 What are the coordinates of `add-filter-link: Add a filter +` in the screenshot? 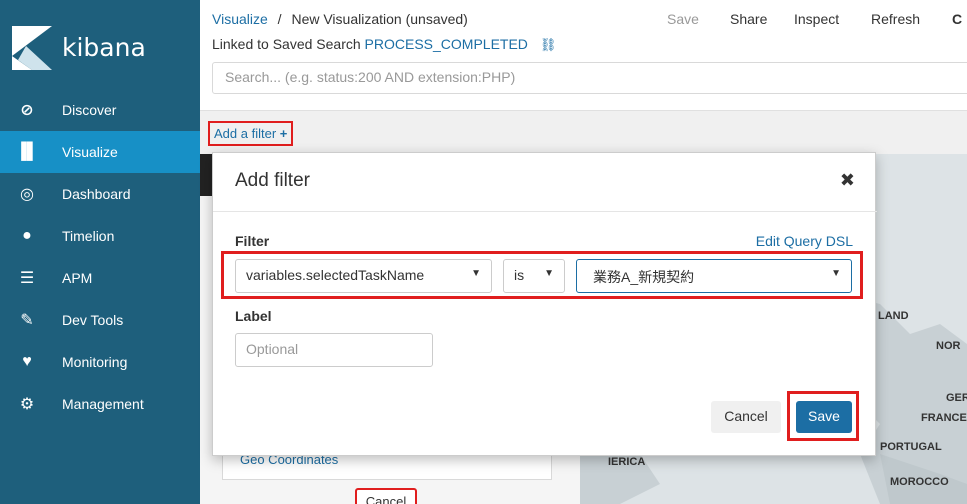 It's located at (251, 133).